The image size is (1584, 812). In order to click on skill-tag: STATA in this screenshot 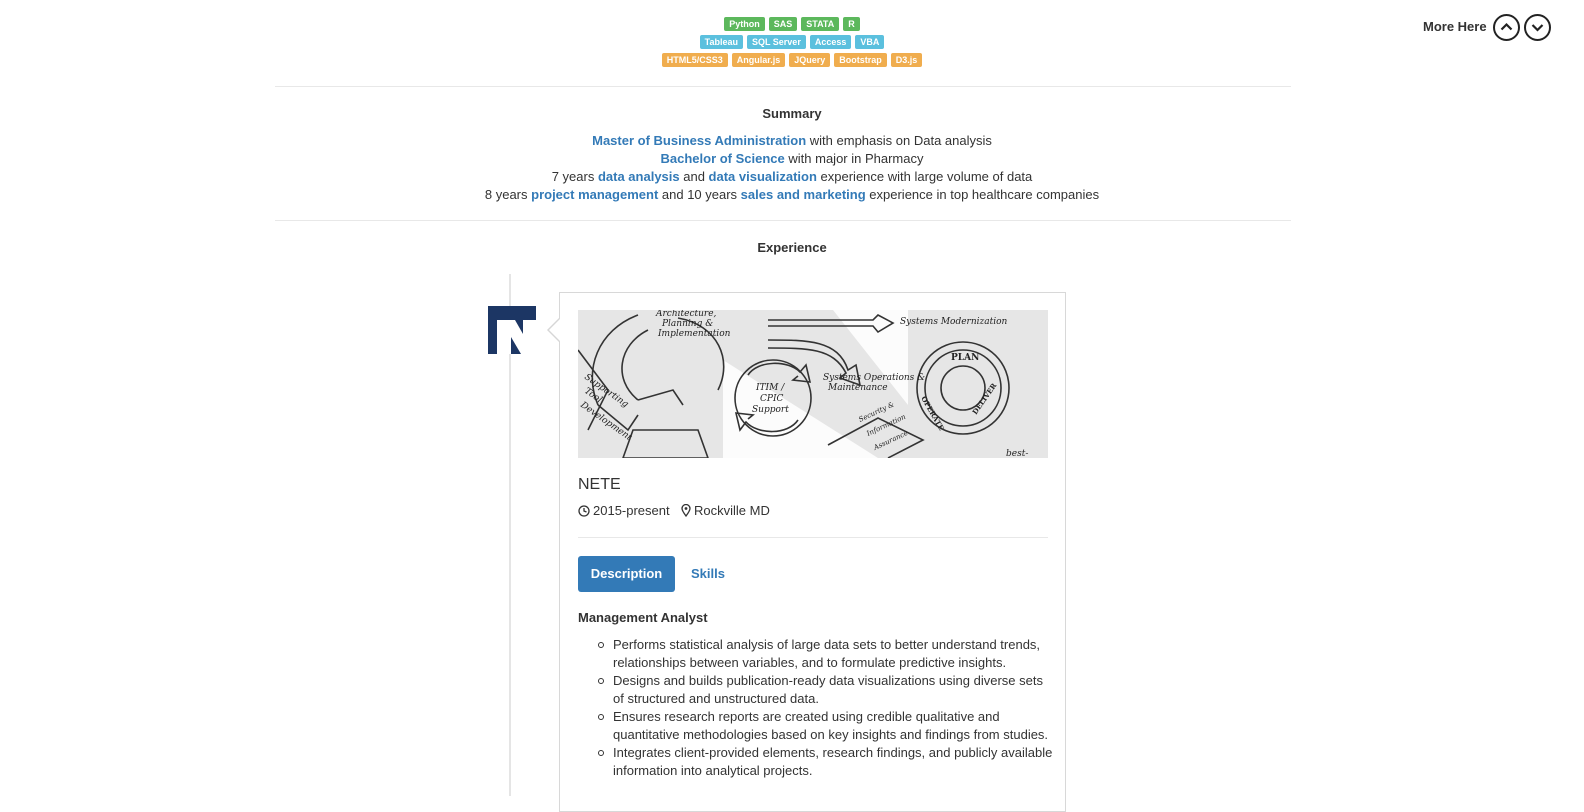, I will do `click(820, 24)`.